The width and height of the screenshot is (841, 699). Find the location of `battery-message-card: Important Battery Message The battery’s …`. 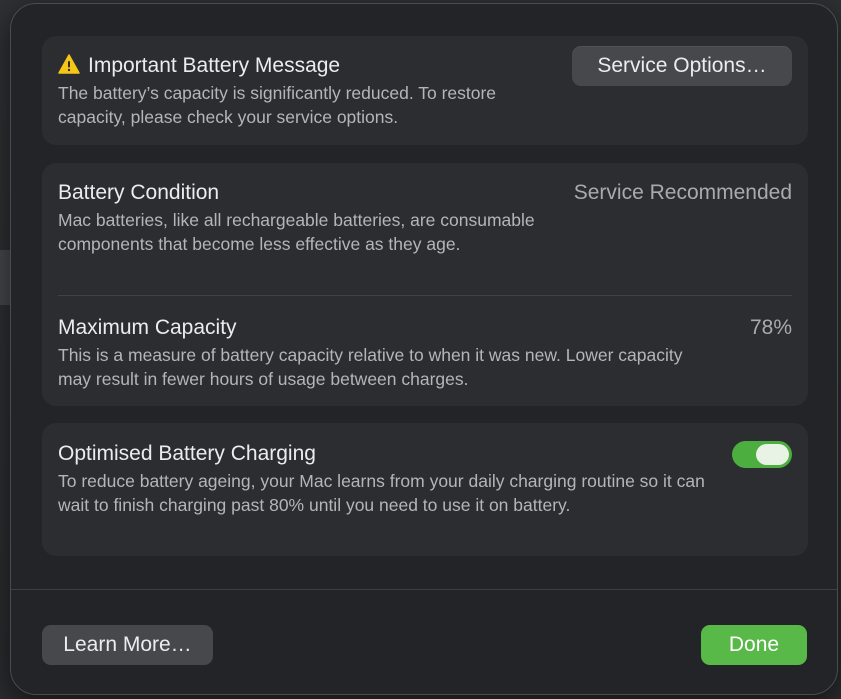

battery-message-card: Important Battery Message The battery’s … is located at coordinates (425, 90).